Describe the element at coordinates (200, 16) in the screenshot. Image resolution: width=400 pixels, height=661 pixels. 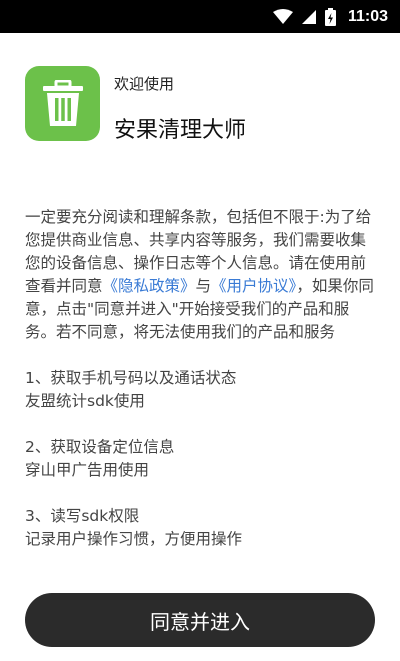
I see `status-bar: 11:03` at that location.